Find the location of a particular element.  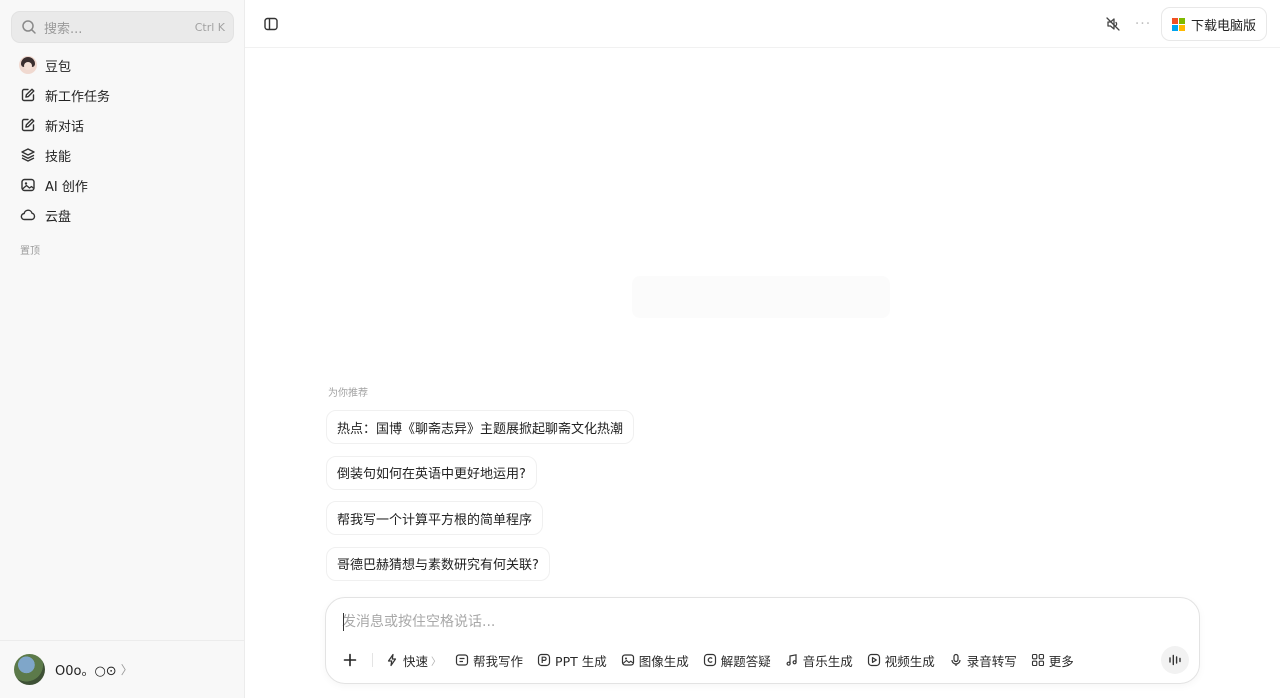

cloud-icon is located at coordinates (28, 215).